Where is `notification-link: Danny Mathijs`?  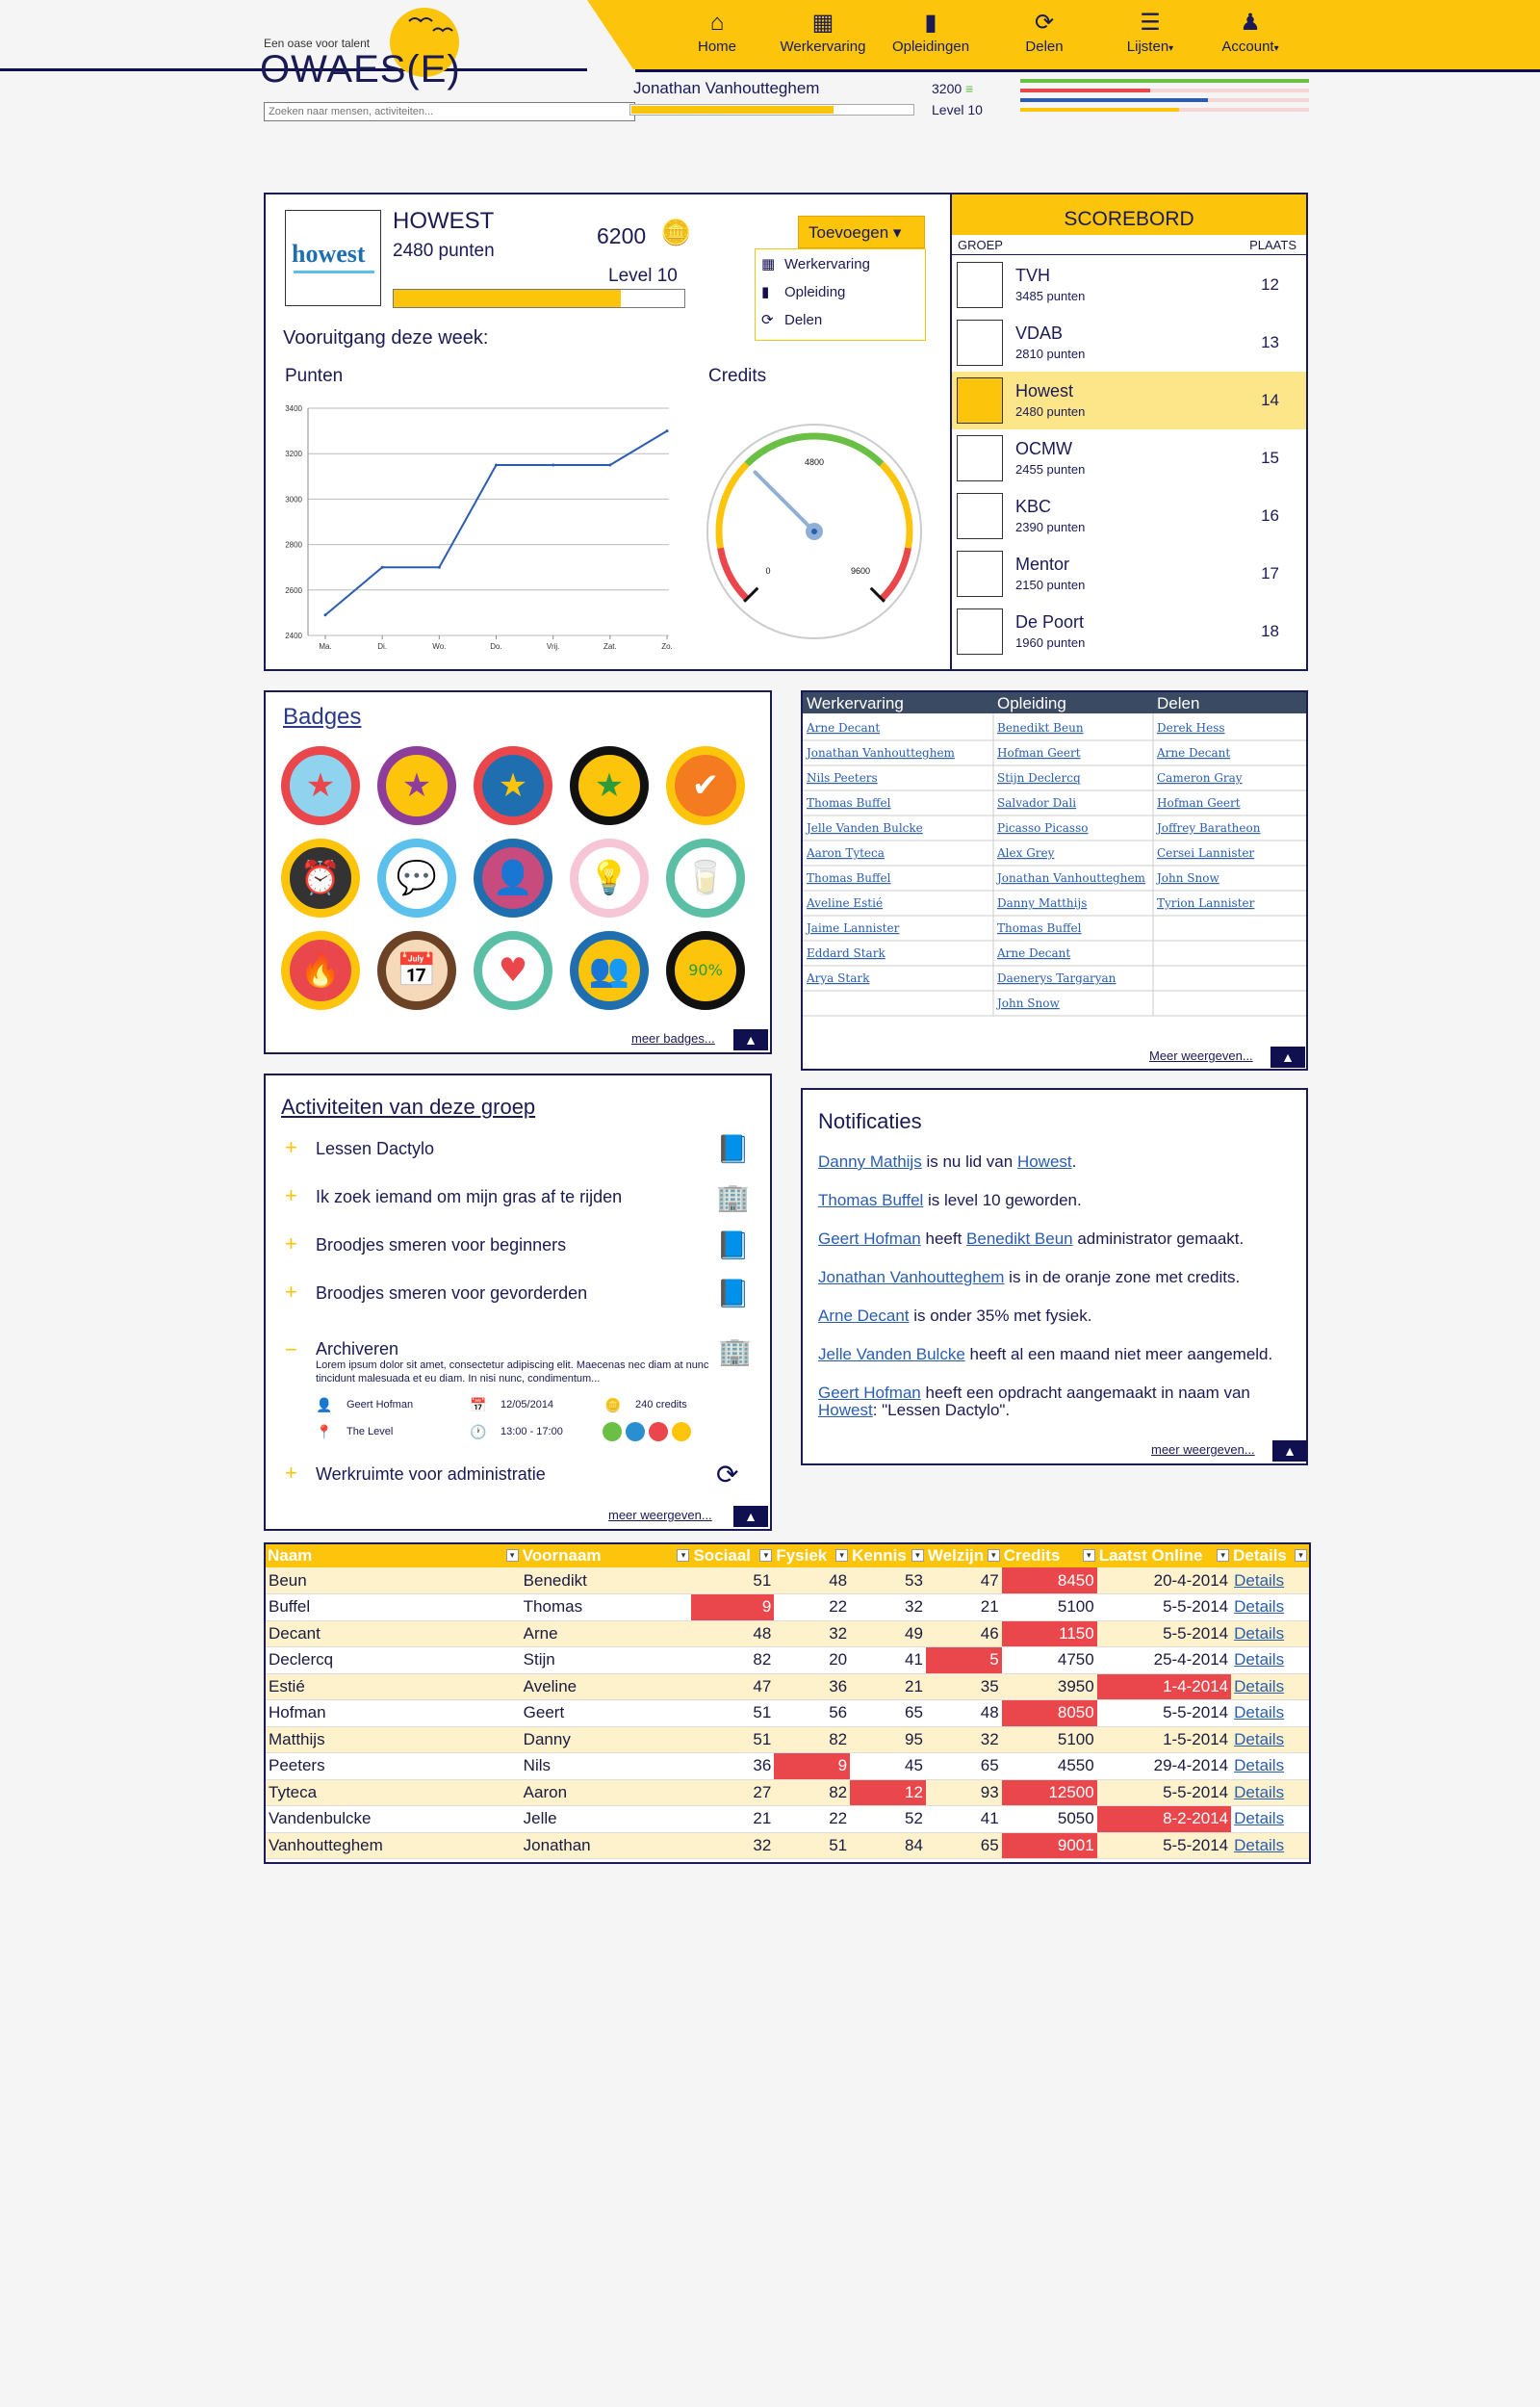 notification-link: Danny Mathijs is located at coordinates (870, 1162).